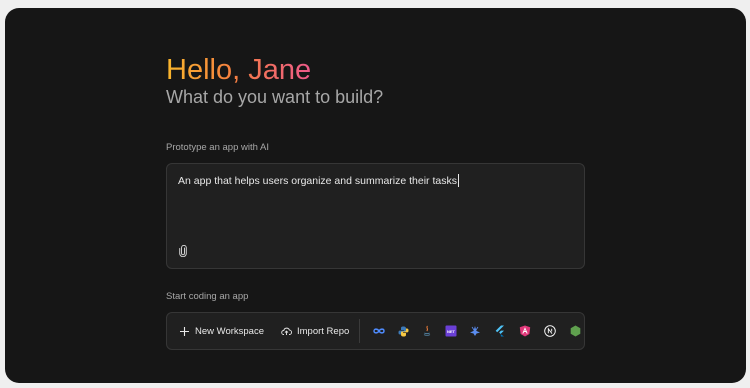  I want to click on paperclip-icon, so click(183, 251).